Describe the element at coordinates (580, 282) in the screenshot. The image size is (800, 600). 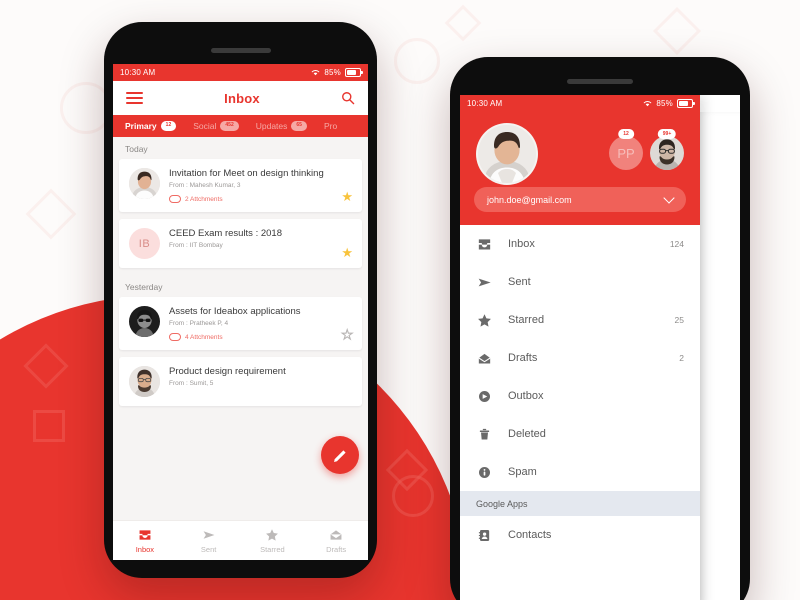
I see `drawer-item-sent: Sent` at that location.